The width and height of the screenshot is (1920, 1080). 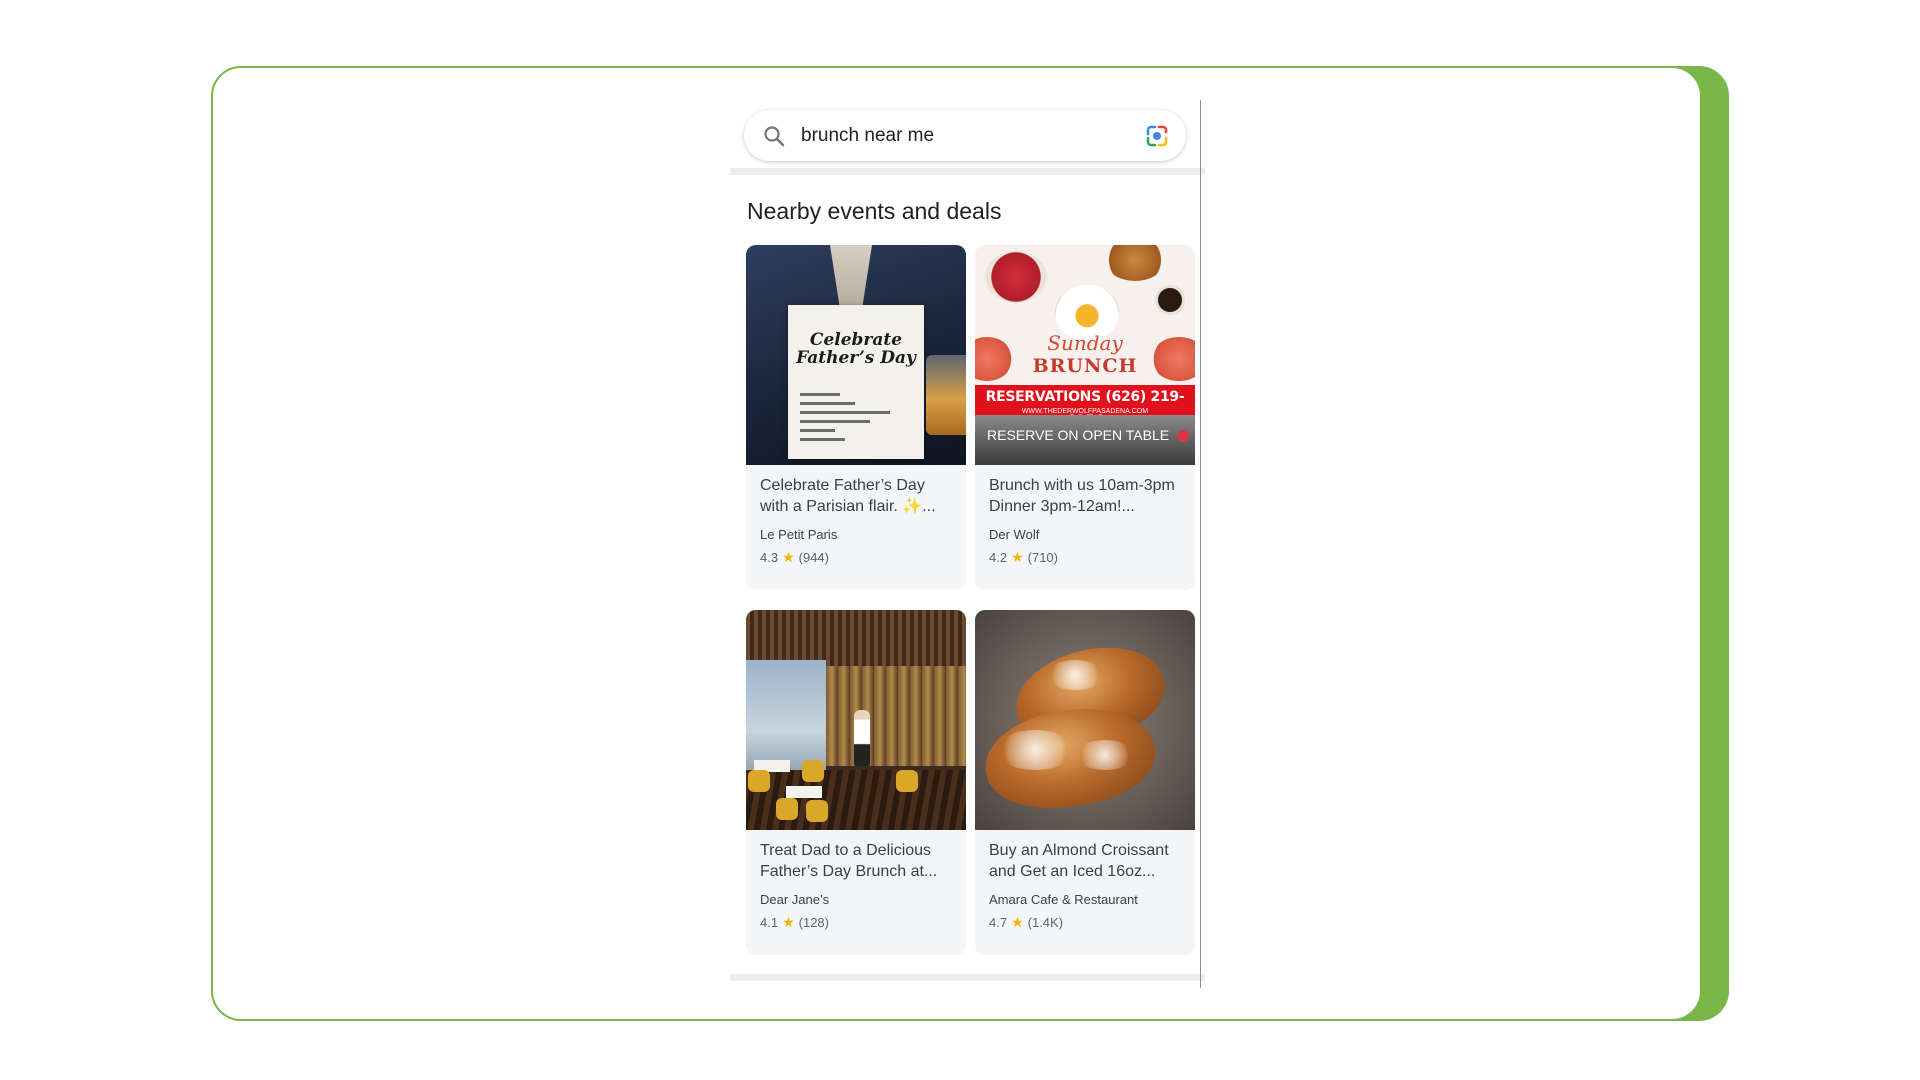 What do you see at coordinates (1063, 899) in the screenshot?
I see `card-source: Amara Cafe & Restaurant` at bounding box center [1063, 899].